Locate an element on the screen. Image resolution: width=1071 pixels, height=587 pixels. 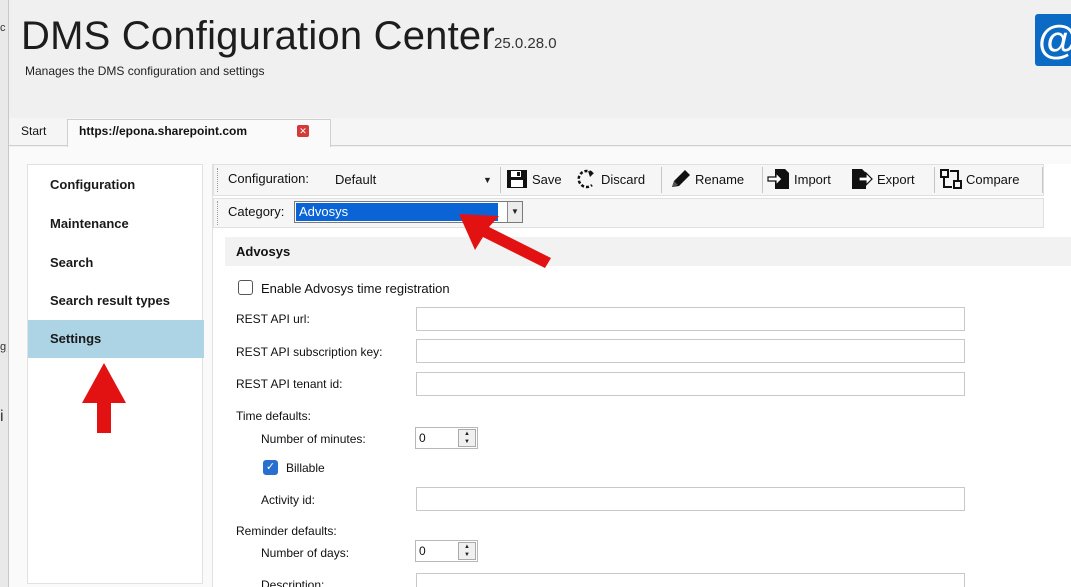
rest-api-url-label: REST API url: is located at coordinates (273, 319).